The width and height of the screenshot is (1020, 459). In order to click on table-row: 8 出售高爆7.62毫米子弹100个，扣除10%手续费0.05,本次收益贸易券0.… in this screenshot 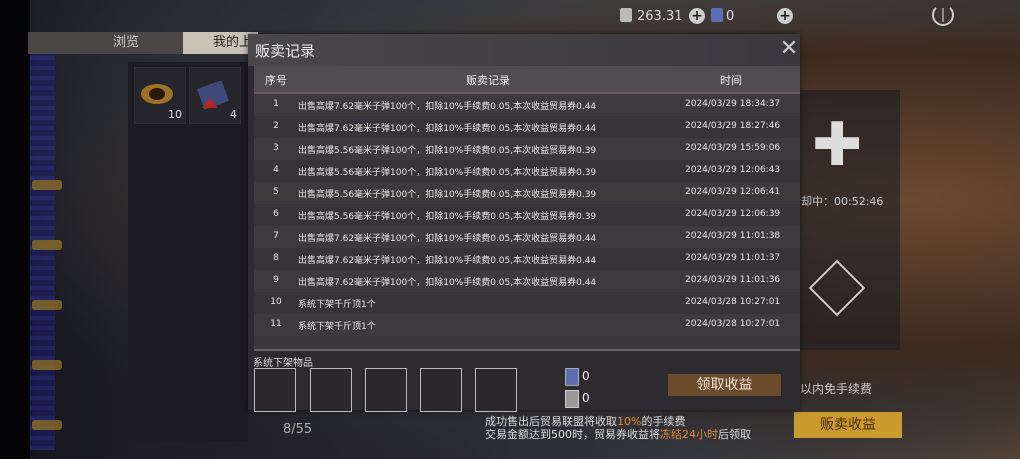, I will do `click(527, 259)`.